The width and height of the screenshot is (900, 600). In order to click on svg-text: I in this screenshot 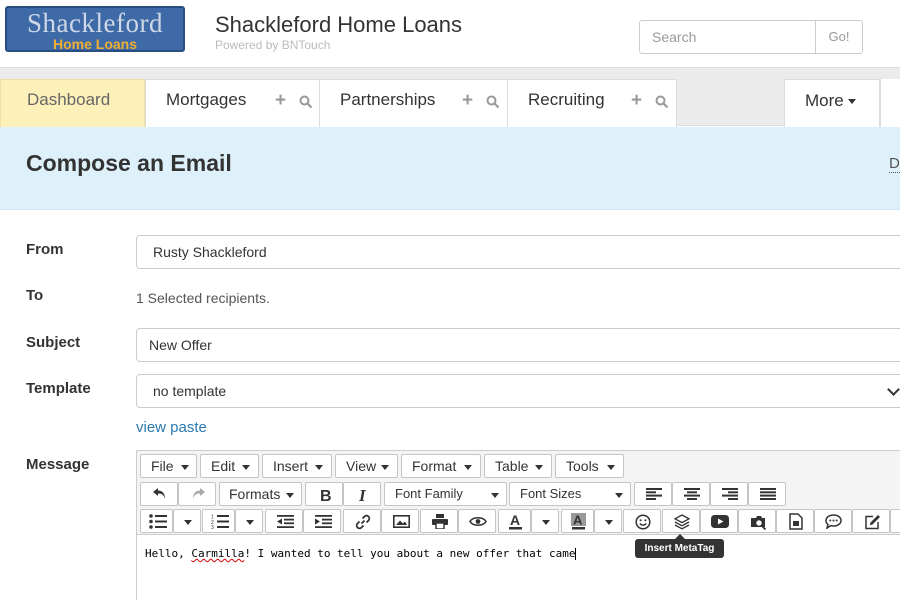, I will do `click(362, 495)`.